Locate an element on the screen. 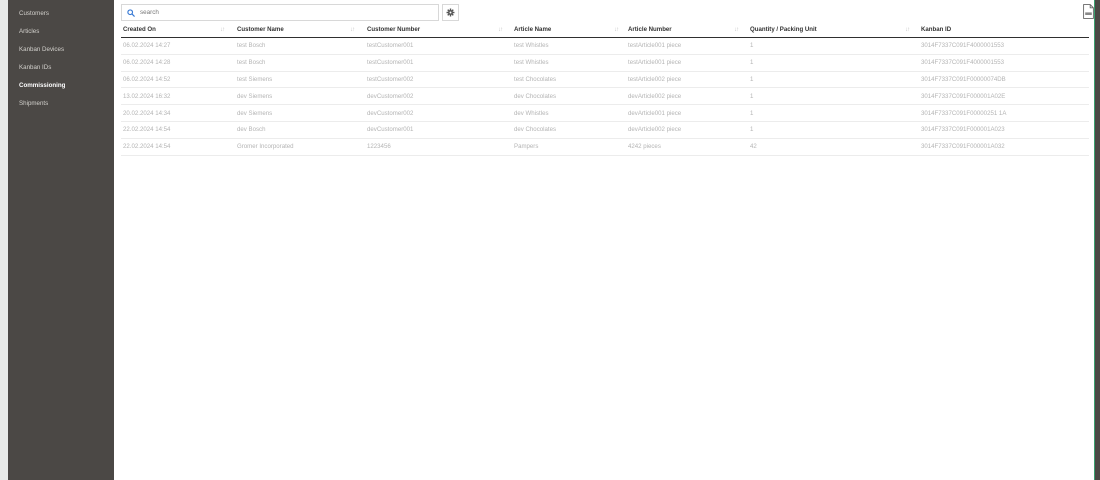 The image size is (1100, 480). column-header-created-on: Created On is located at coordinates (177, 30).